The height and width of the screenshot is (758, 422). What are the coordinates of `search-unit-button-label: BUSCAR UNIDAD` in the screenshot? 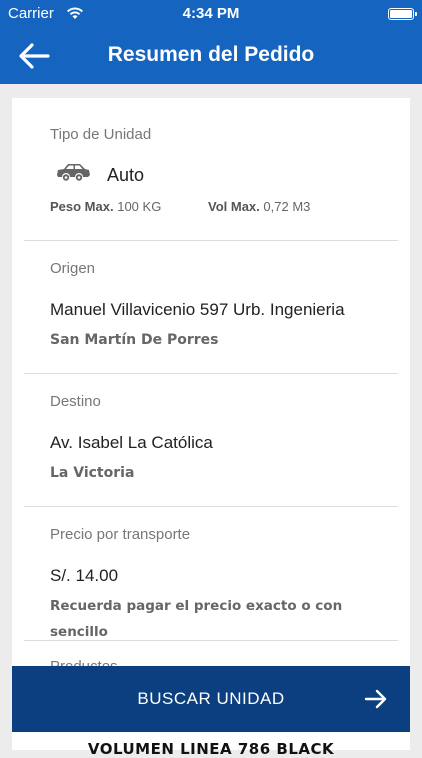 It's located at (211, 698).